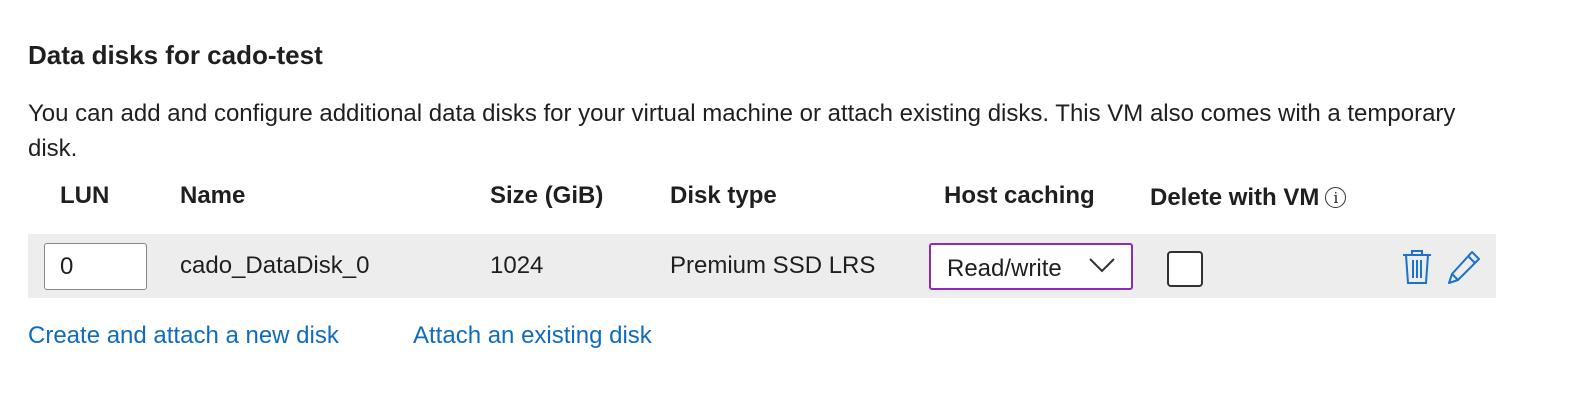  I want to click on lun-input, so click(95, 266).